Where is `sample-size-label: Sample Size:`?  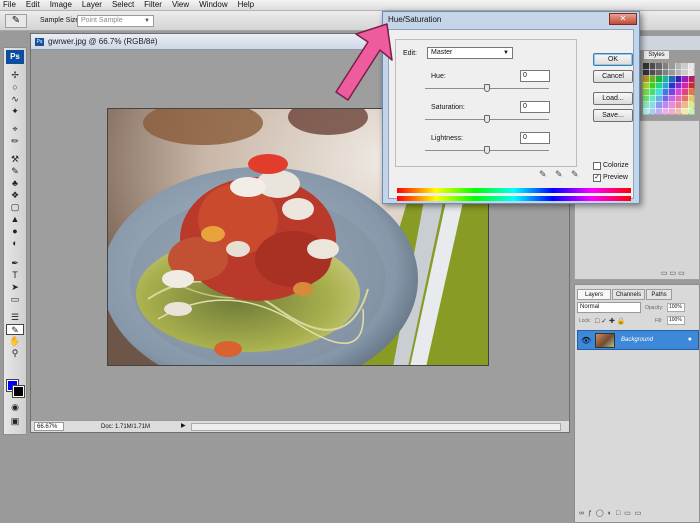 sample-size-label: Sample Size: is located at coordinates (61, 20).